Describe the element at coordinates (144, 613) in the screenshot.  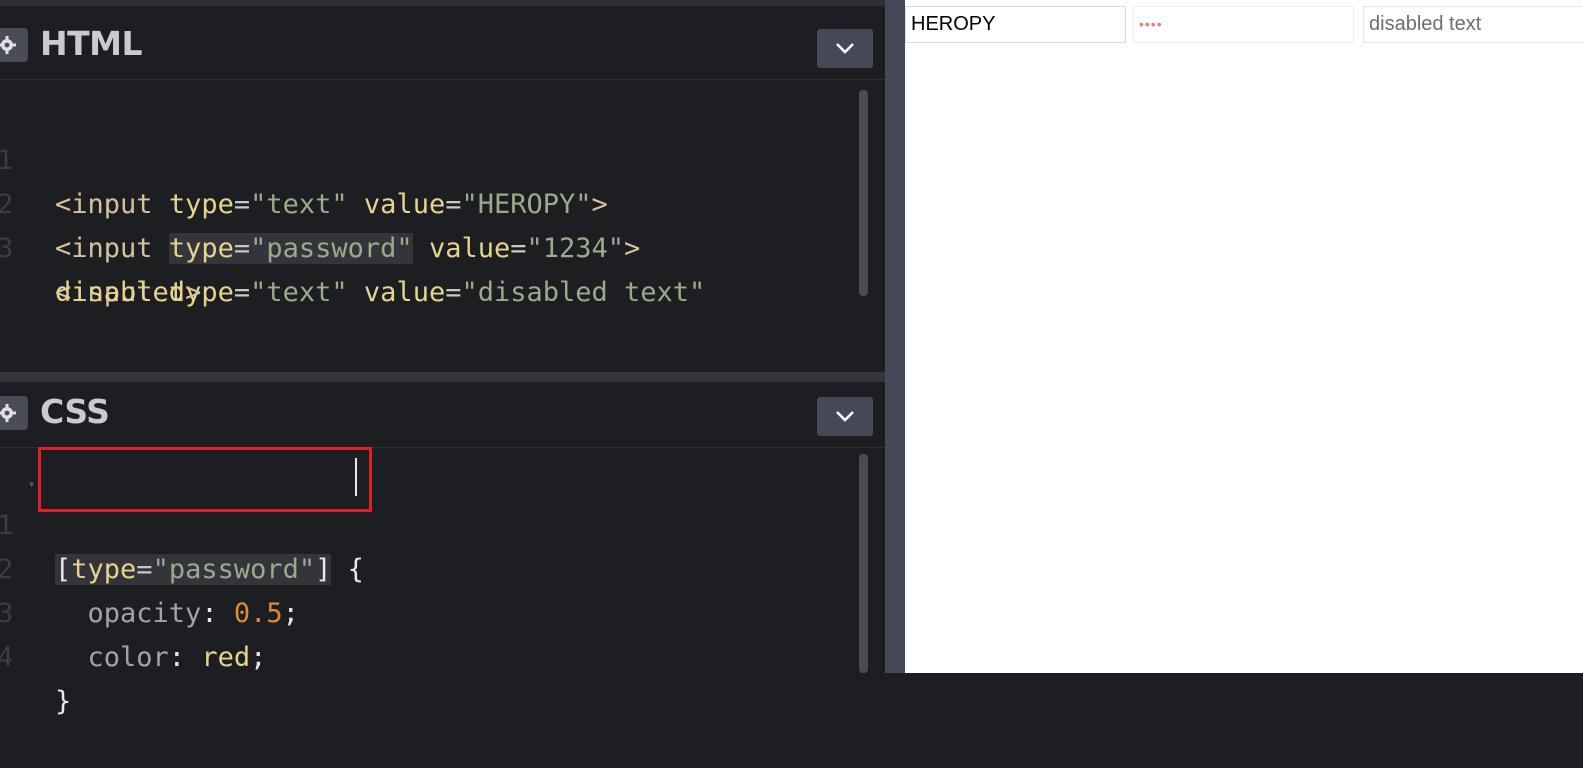
I see `token: opacity` at that location.